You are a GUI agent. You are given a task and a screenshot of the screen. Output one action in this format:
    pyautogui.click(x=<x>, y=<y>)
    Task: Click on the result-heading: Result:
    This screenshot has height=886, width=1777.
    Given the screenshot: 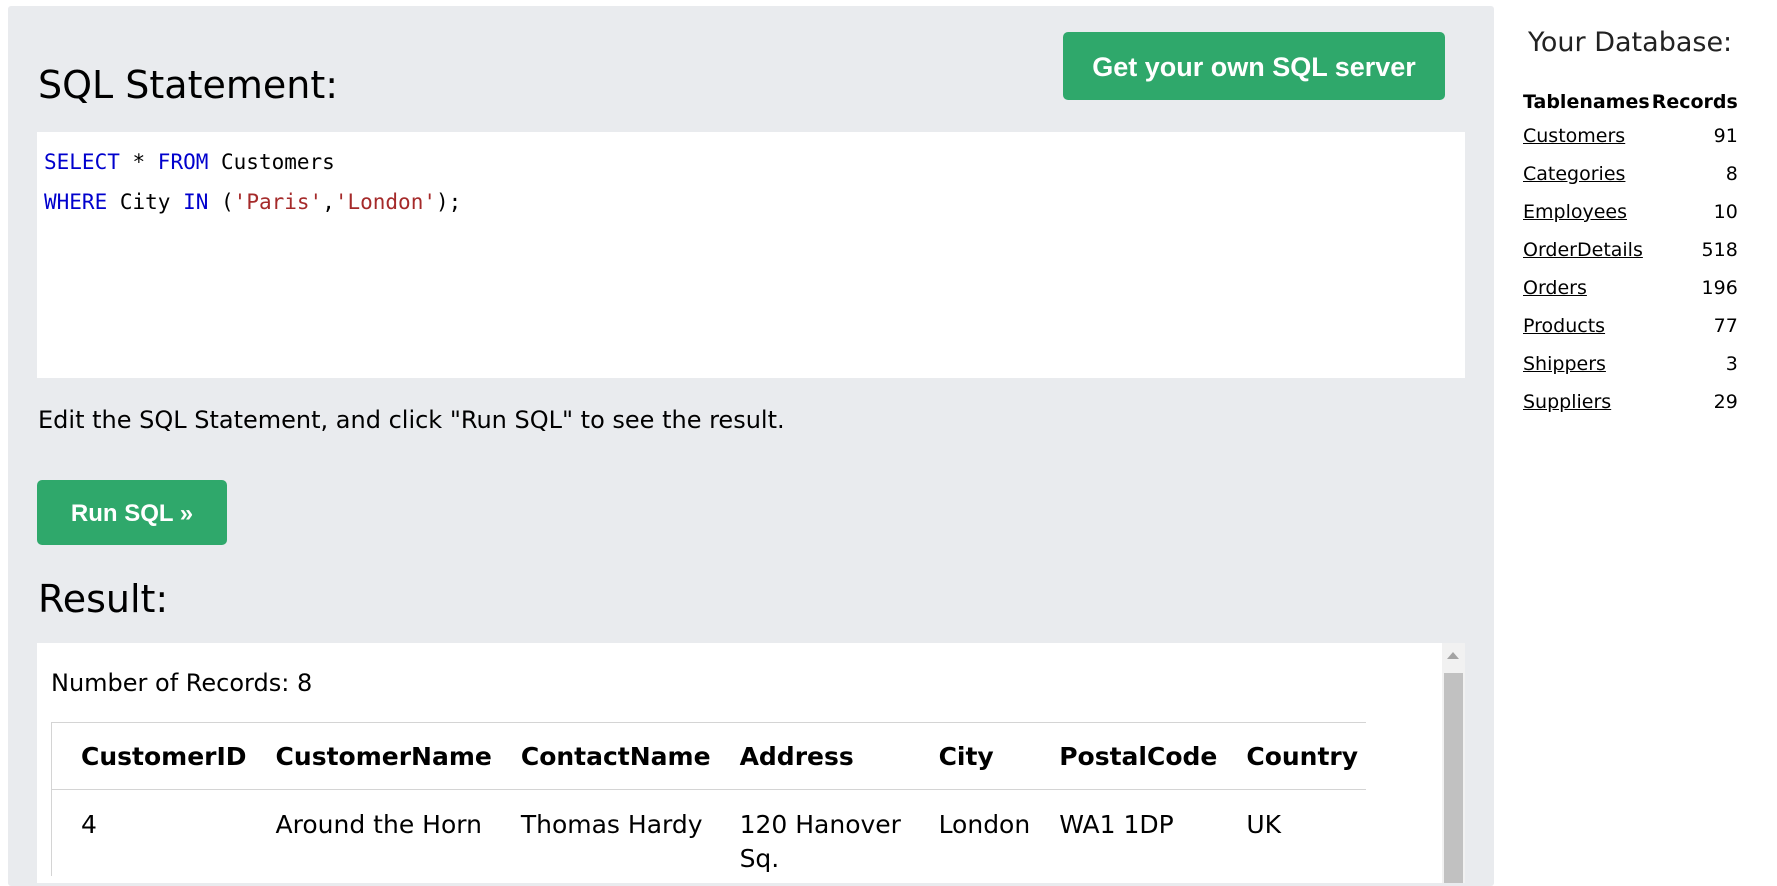 What is the action you would take?
    pyautogui.click(x=103, y=599)
    